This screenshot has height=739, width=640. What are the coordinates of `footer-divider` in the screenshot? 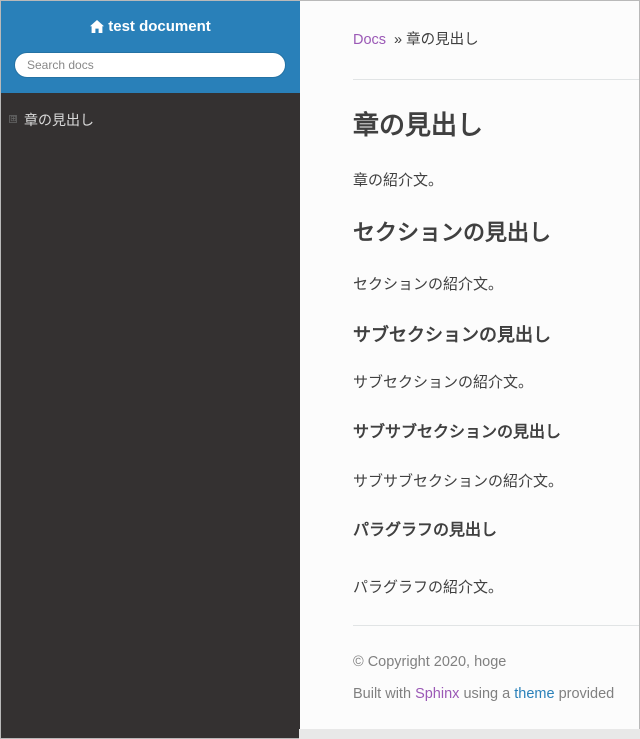 It's located at (496, 625).